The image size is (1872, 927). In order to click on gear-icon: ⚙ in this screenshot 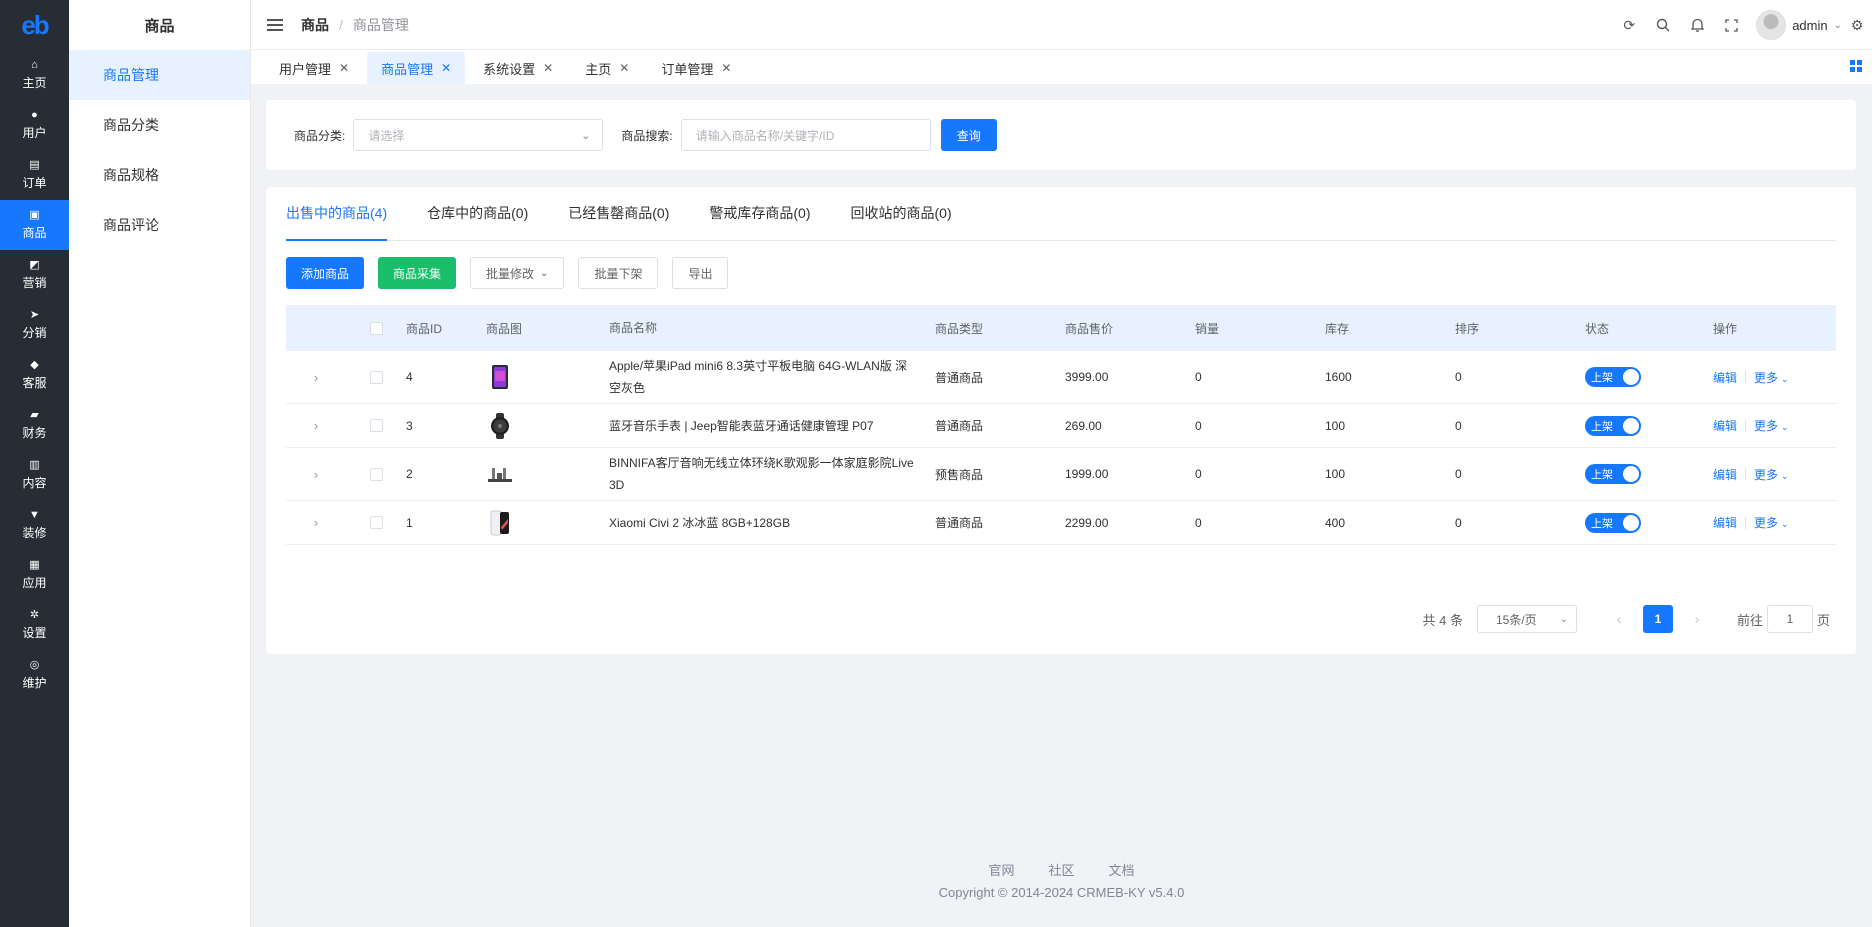, I will do `click(1857, 25)`.